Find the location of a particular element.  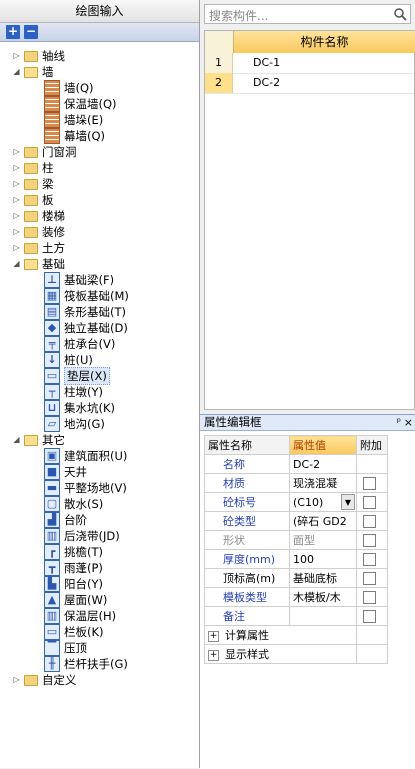

tree-item: ■ 天井 is located at coordinates (65, 472).